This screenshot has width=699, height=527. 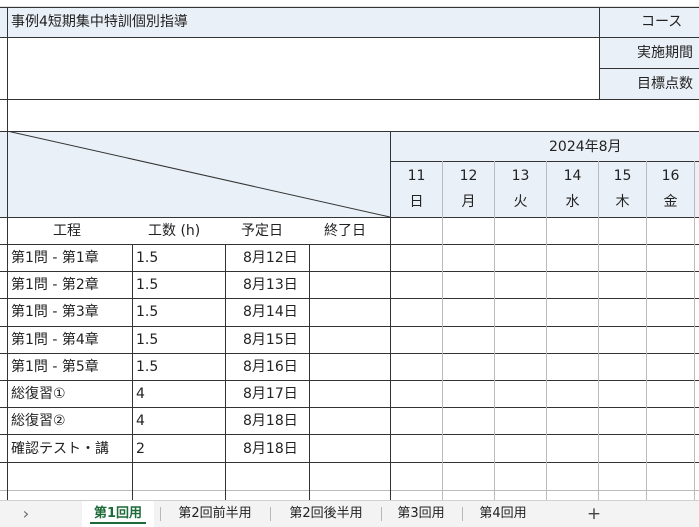 What do you see at coordinates (118, 514) in the screenshot?
I see `tab-sheet-1: 第1回用` at bounding box center [118, 514].